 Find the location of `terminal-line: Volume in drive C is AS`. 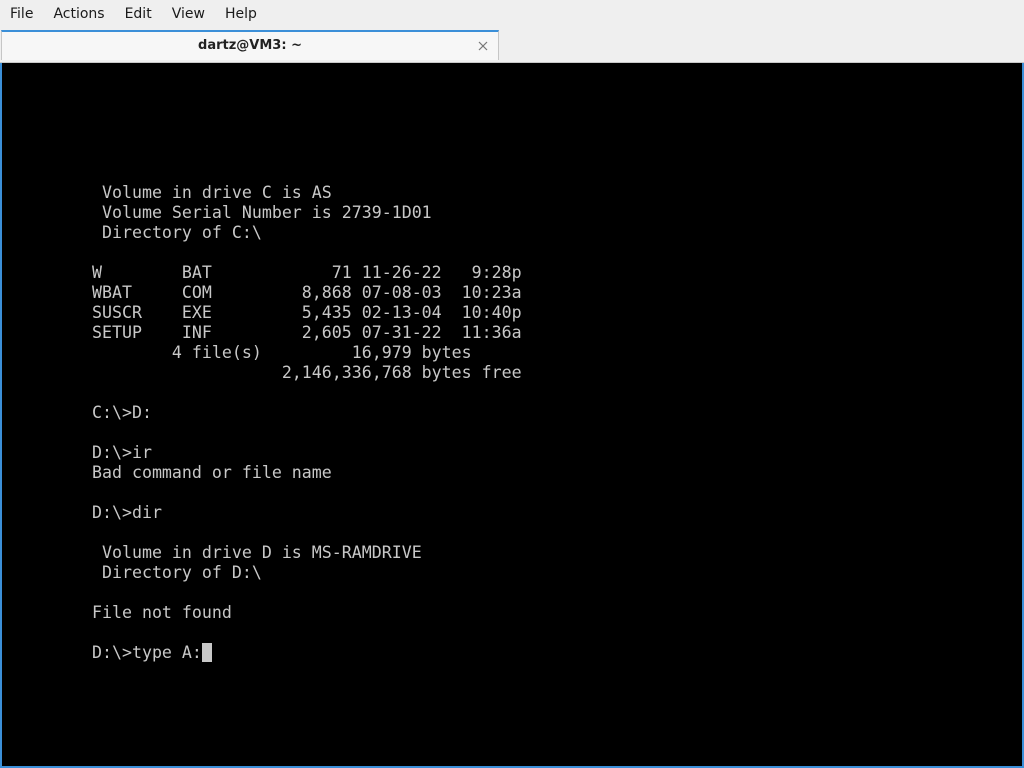

terminal-line: Volume in drive C is AS is located at coordinates (216, 192).